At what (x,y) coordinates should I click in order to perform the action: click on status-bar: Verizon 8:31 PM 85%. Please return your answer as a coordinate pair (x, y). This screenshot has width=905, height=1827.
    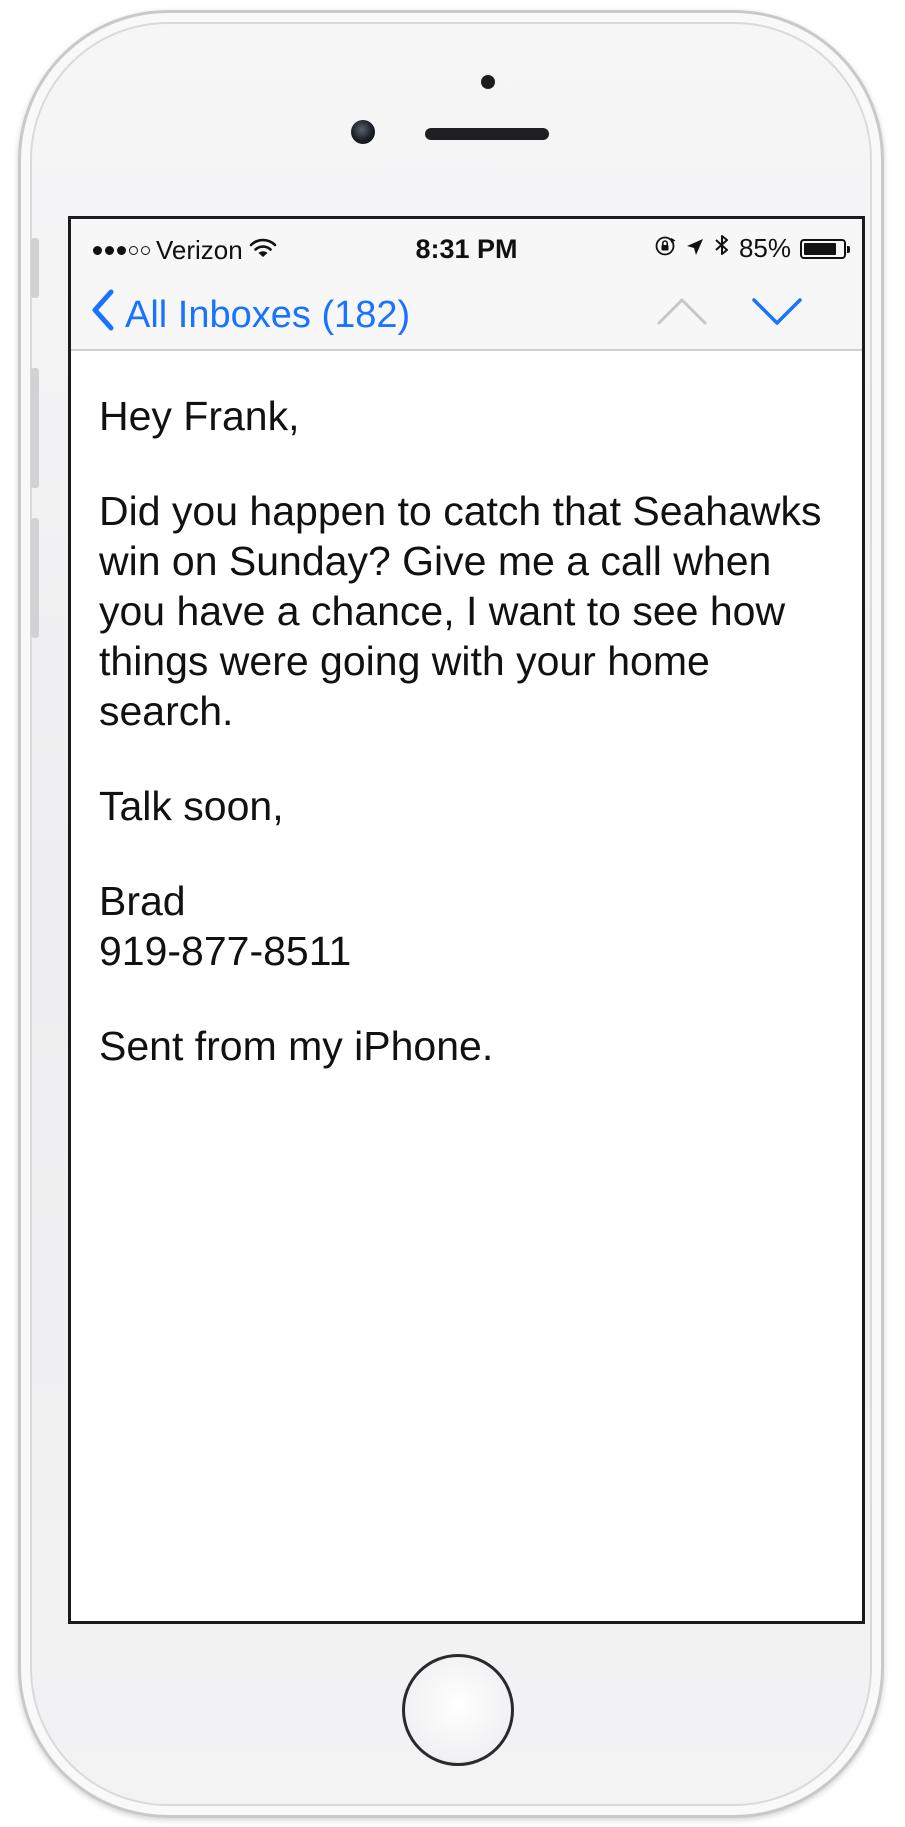
    Looking at the image, I should click on (466, 249).